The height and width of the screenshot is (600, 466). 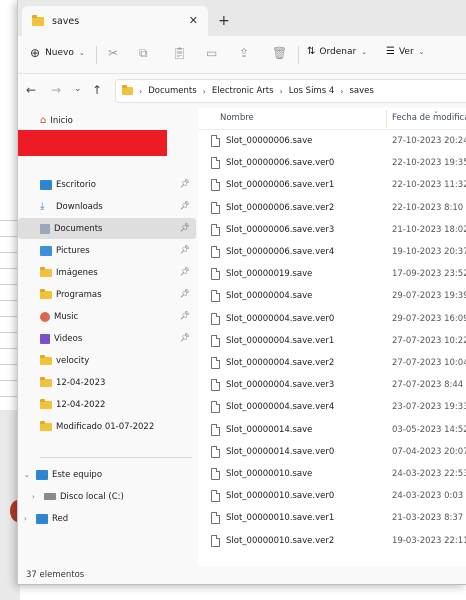 What do you see at coordinates (77, 272) in the screenshot?
I see `nav-item-label: Imágenes` at bounding box center [77, 272].